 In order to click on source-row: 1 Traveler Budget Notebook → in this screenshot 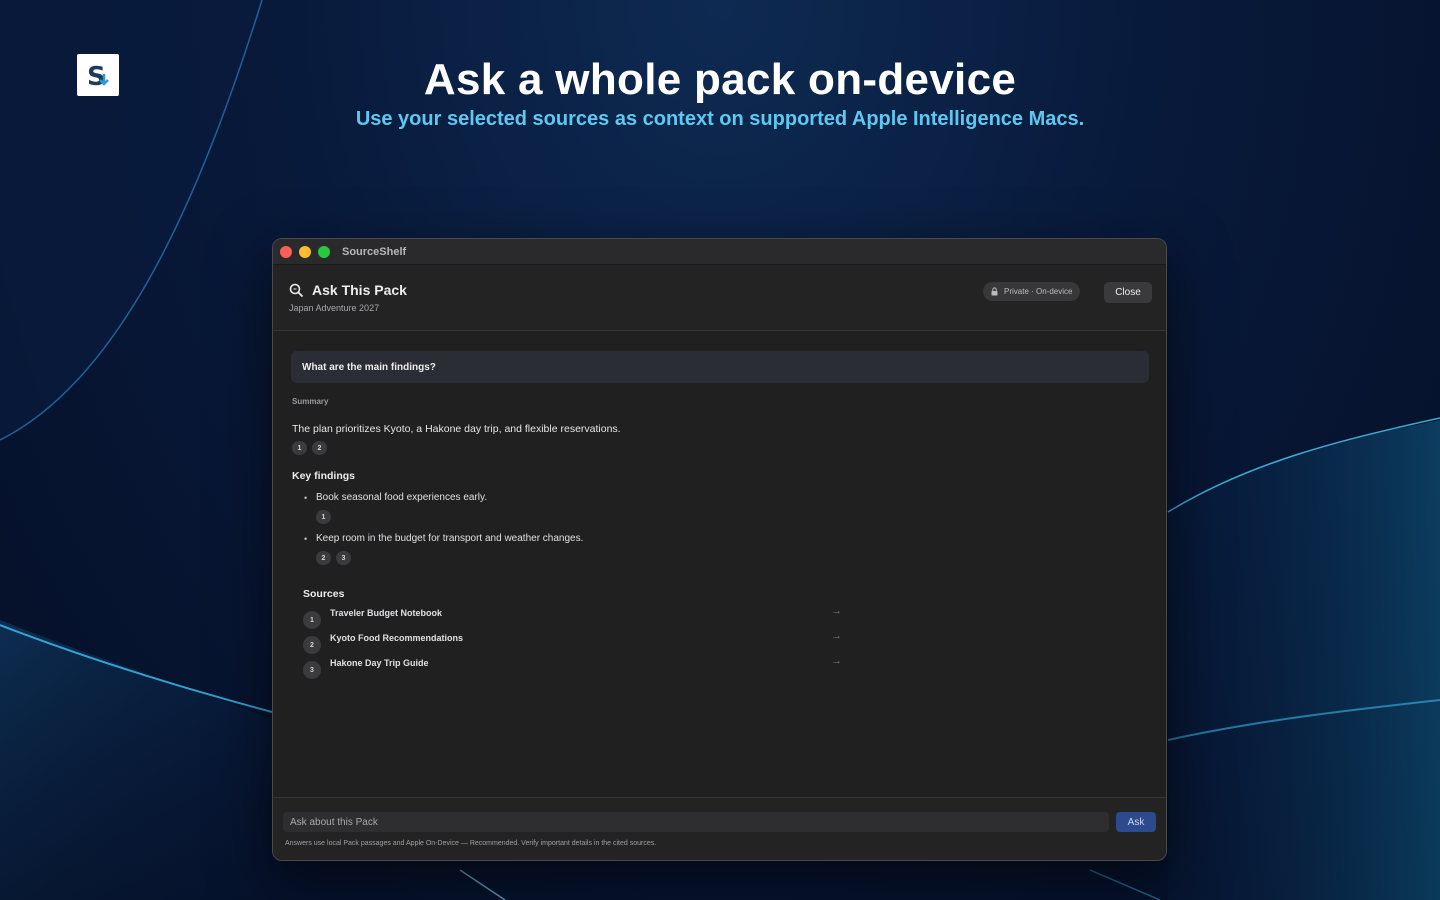, I will do `click(575, 617)`.